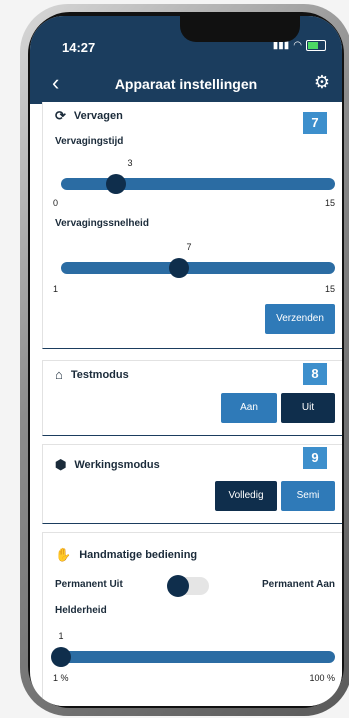 This screenshot has width=349, height=718. Describe the element at coordinates (329, 203) in the screenshot. I see `vervagingstijd-max: 15` at that location.